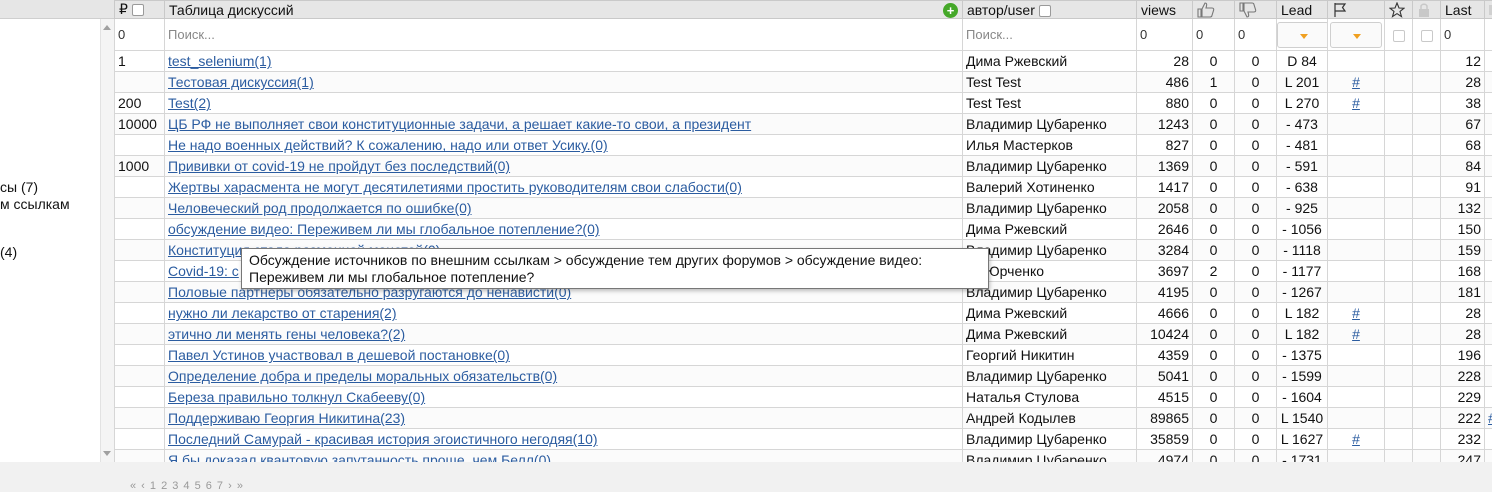 The image size is (1492, 492). Describe the element at coordinates (1049, 35) in the screenshot. I see `author-search-input` at that location.